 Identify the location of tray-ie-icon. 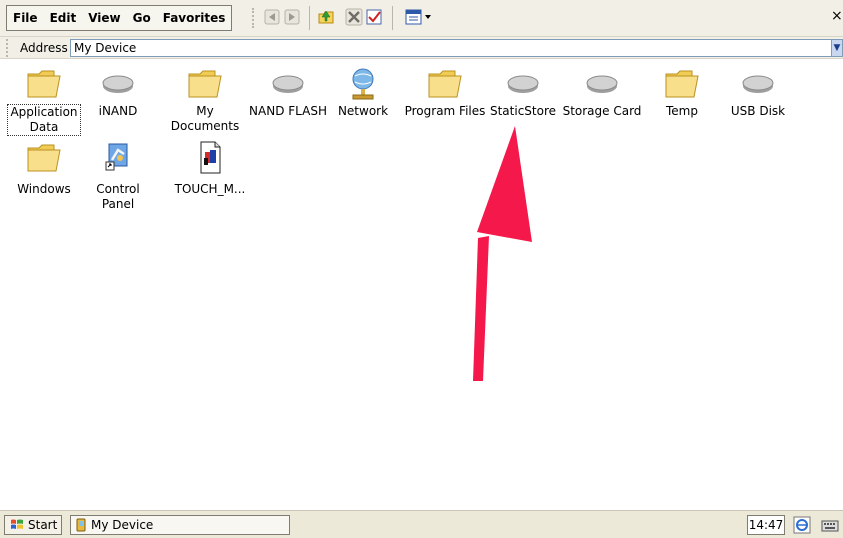
(802, 525).